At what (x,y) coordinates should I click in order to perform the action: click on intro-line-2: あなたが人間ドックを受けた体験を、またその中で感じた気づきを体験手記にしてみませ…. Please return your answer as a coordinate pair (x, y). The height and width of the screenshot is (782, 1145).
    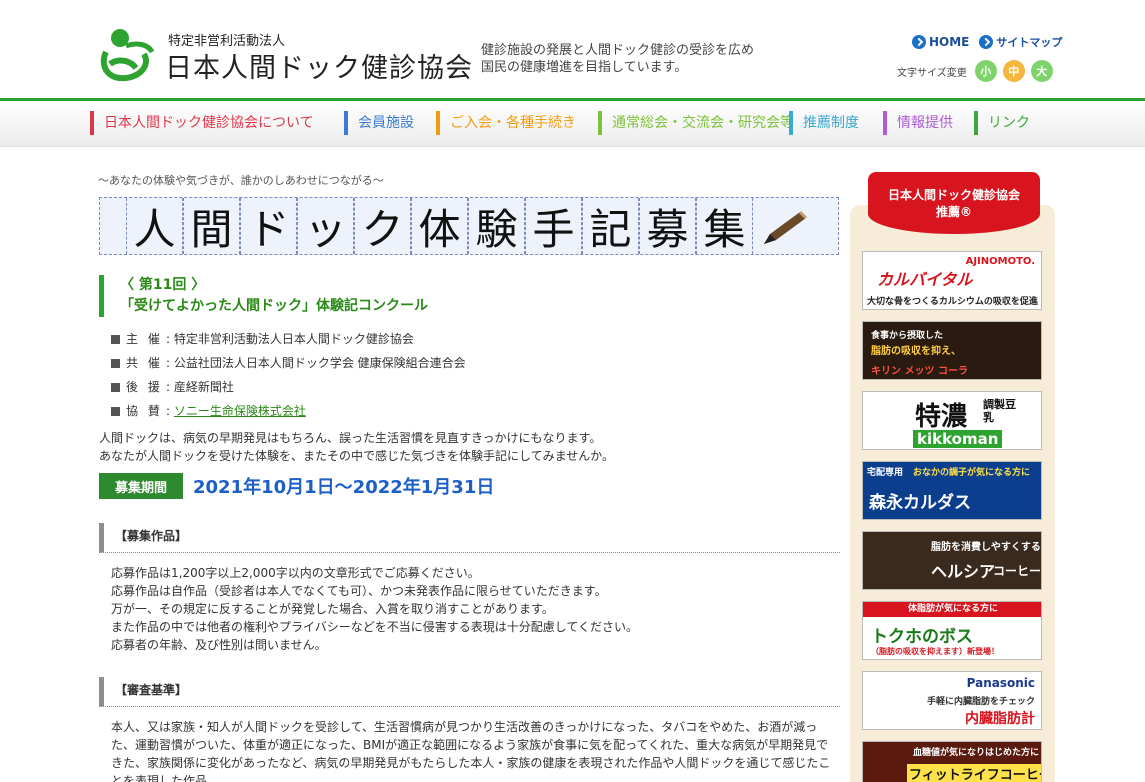
    Looking at the image, I should click on (357, 456).